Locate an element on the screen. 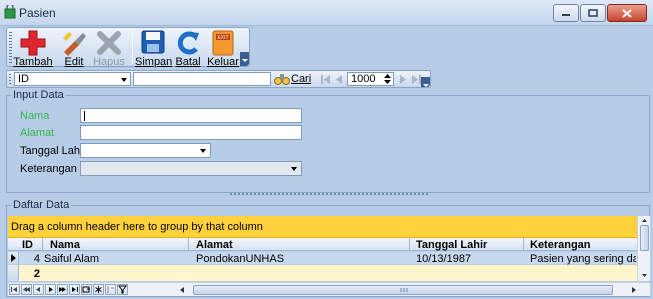 This screenshot has height=299, width=653. toolbar-grip is located at coordinates (10, 48).